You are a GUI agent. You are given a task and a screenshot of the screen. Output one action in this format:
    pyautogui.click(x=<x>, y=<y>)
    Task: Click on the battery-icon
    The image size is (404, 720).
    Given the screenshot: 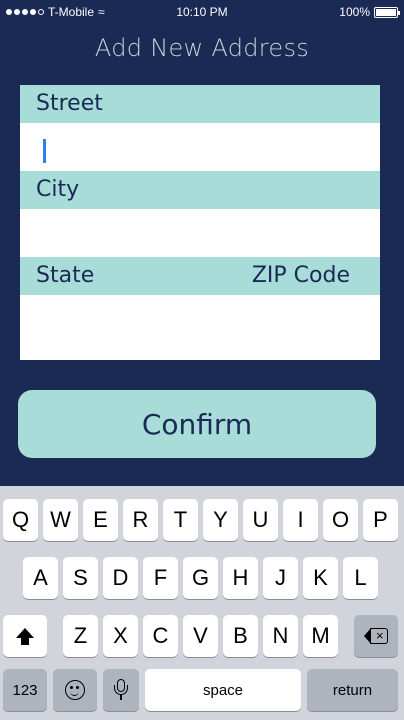 What is the action you would take?
    pyautogui.click(x=387, y=12)
    